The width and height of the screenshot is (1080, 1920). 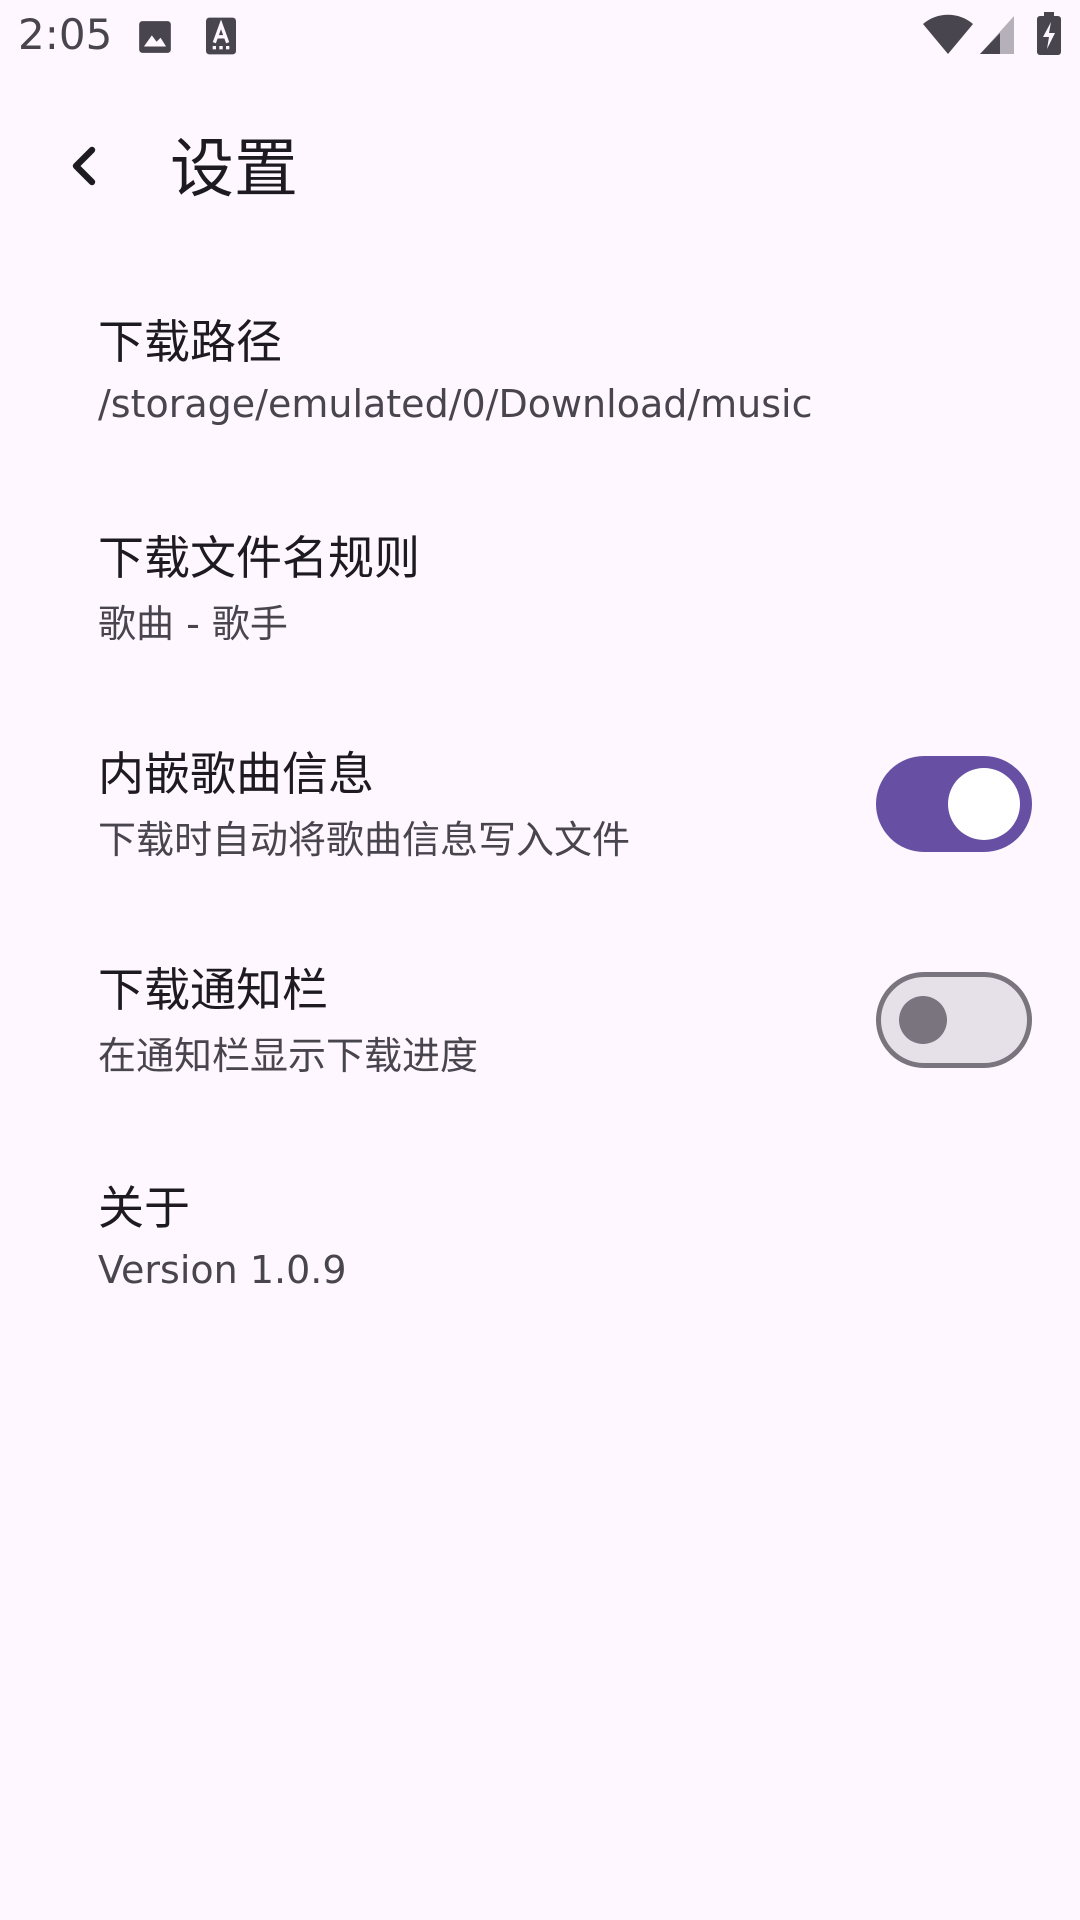 I want to click on setting-subtitle: 在通知栏显示下载进度, so click(x=288, y=1056).